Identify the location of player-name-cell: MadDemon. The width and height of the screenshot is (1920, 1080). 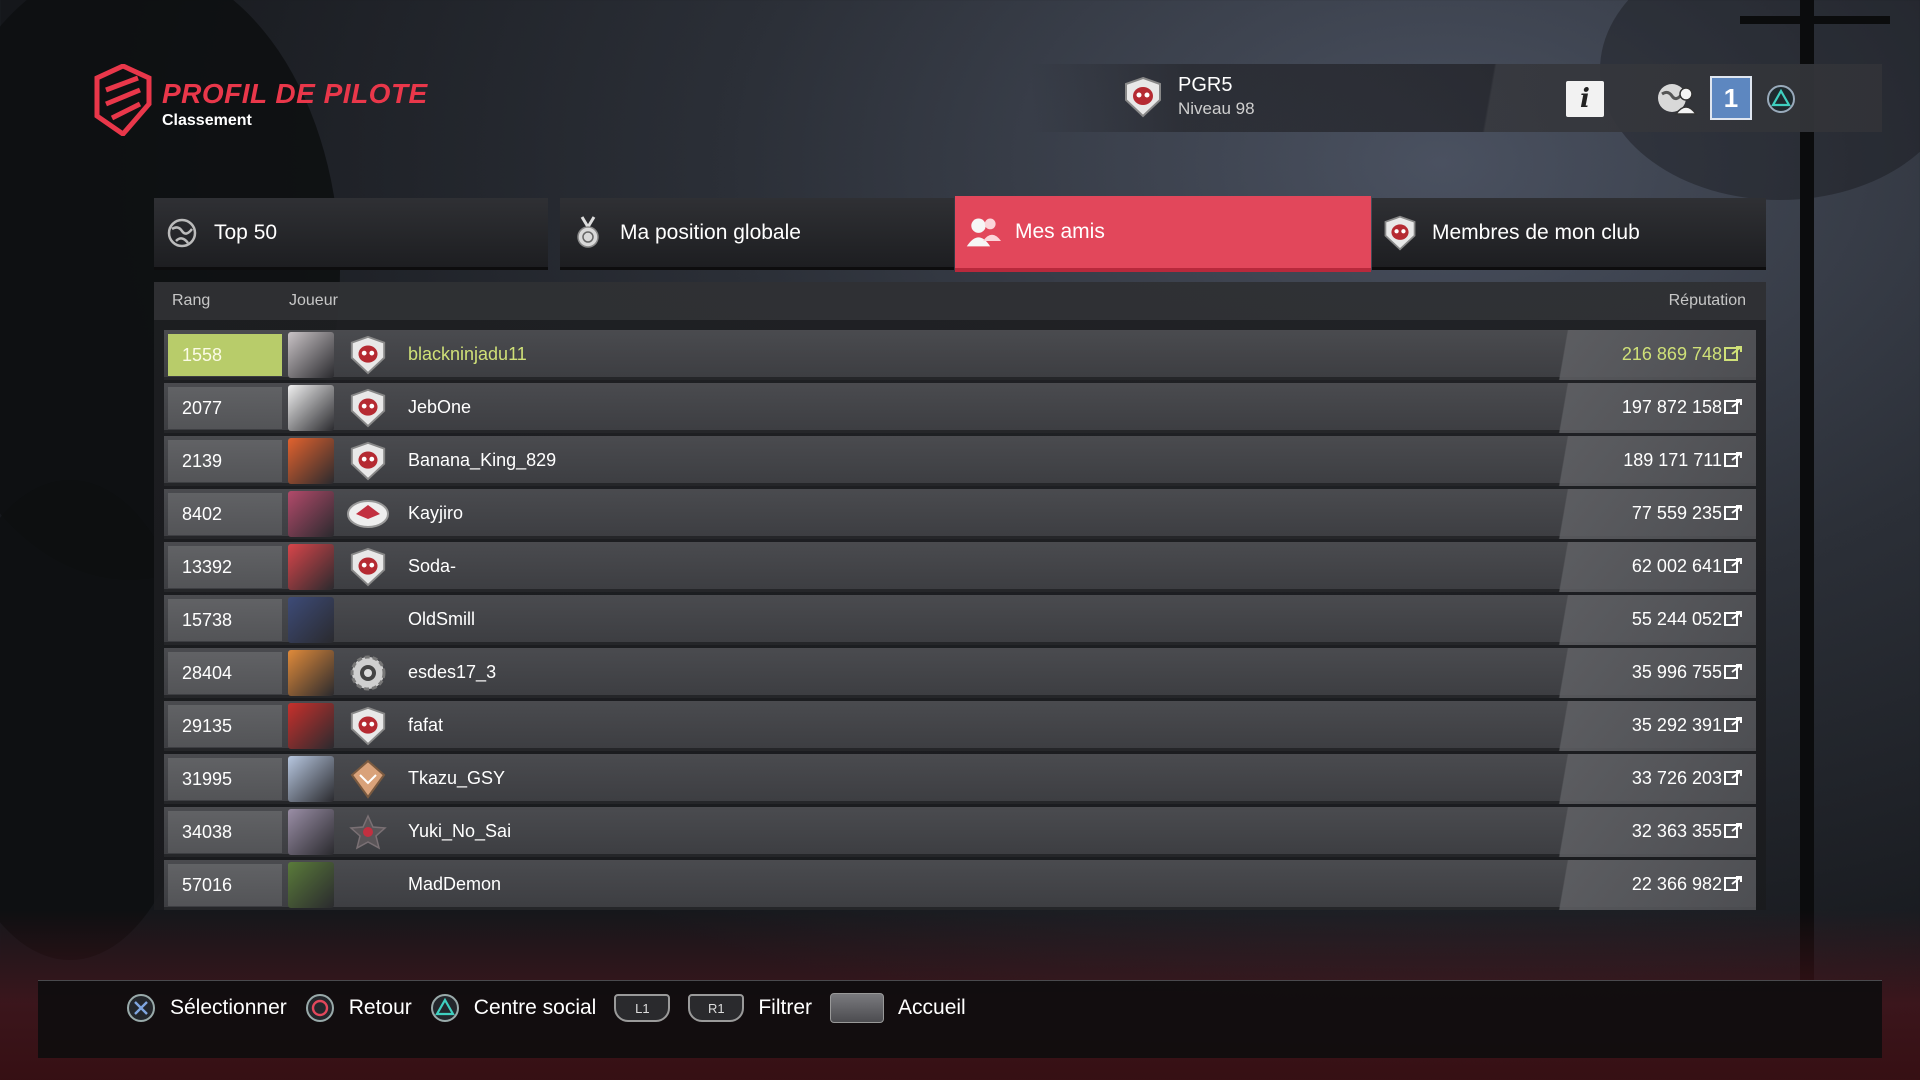
(455, 884).